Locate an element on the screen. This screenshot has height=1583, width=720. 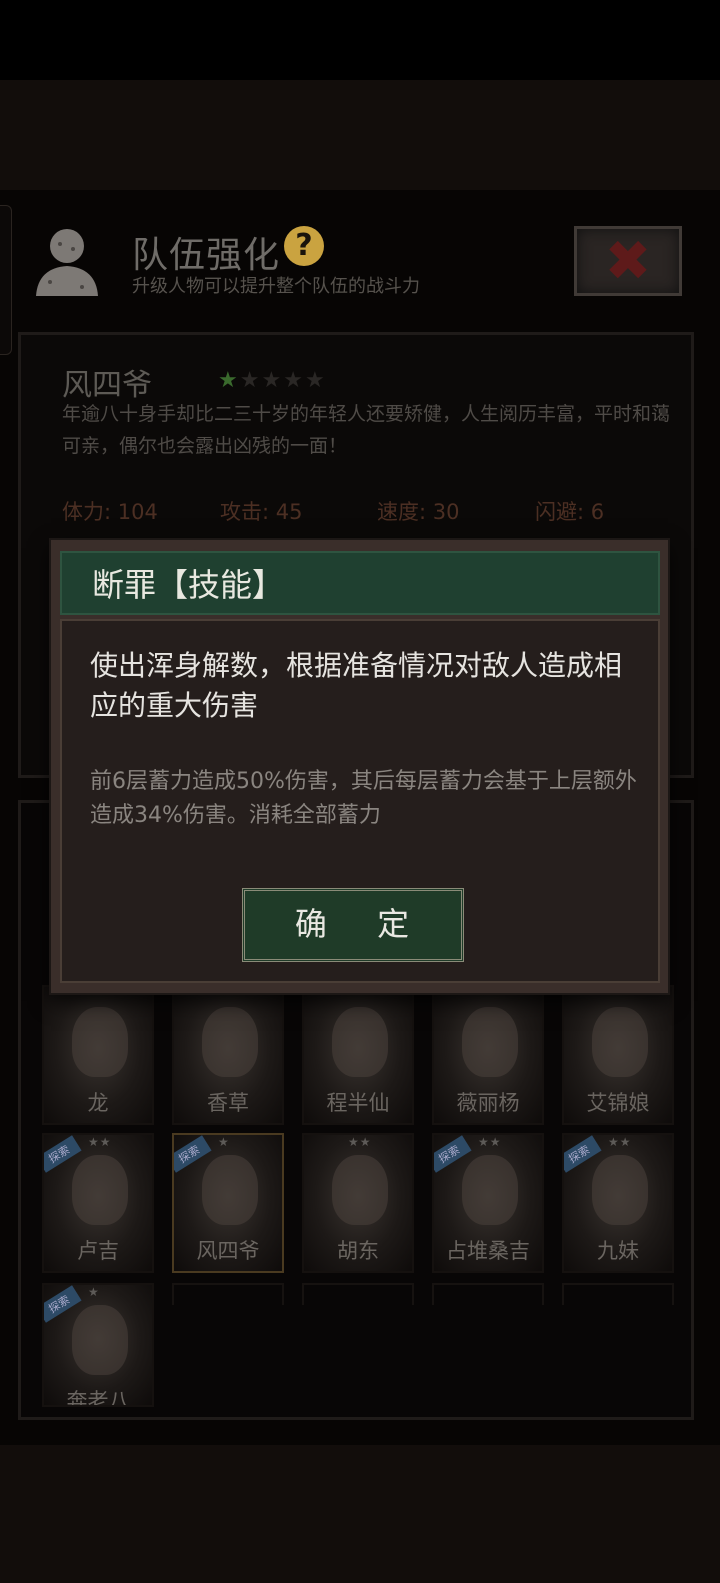
stat-dodge: 闪避: 6 is located at coordinates (570, 512).